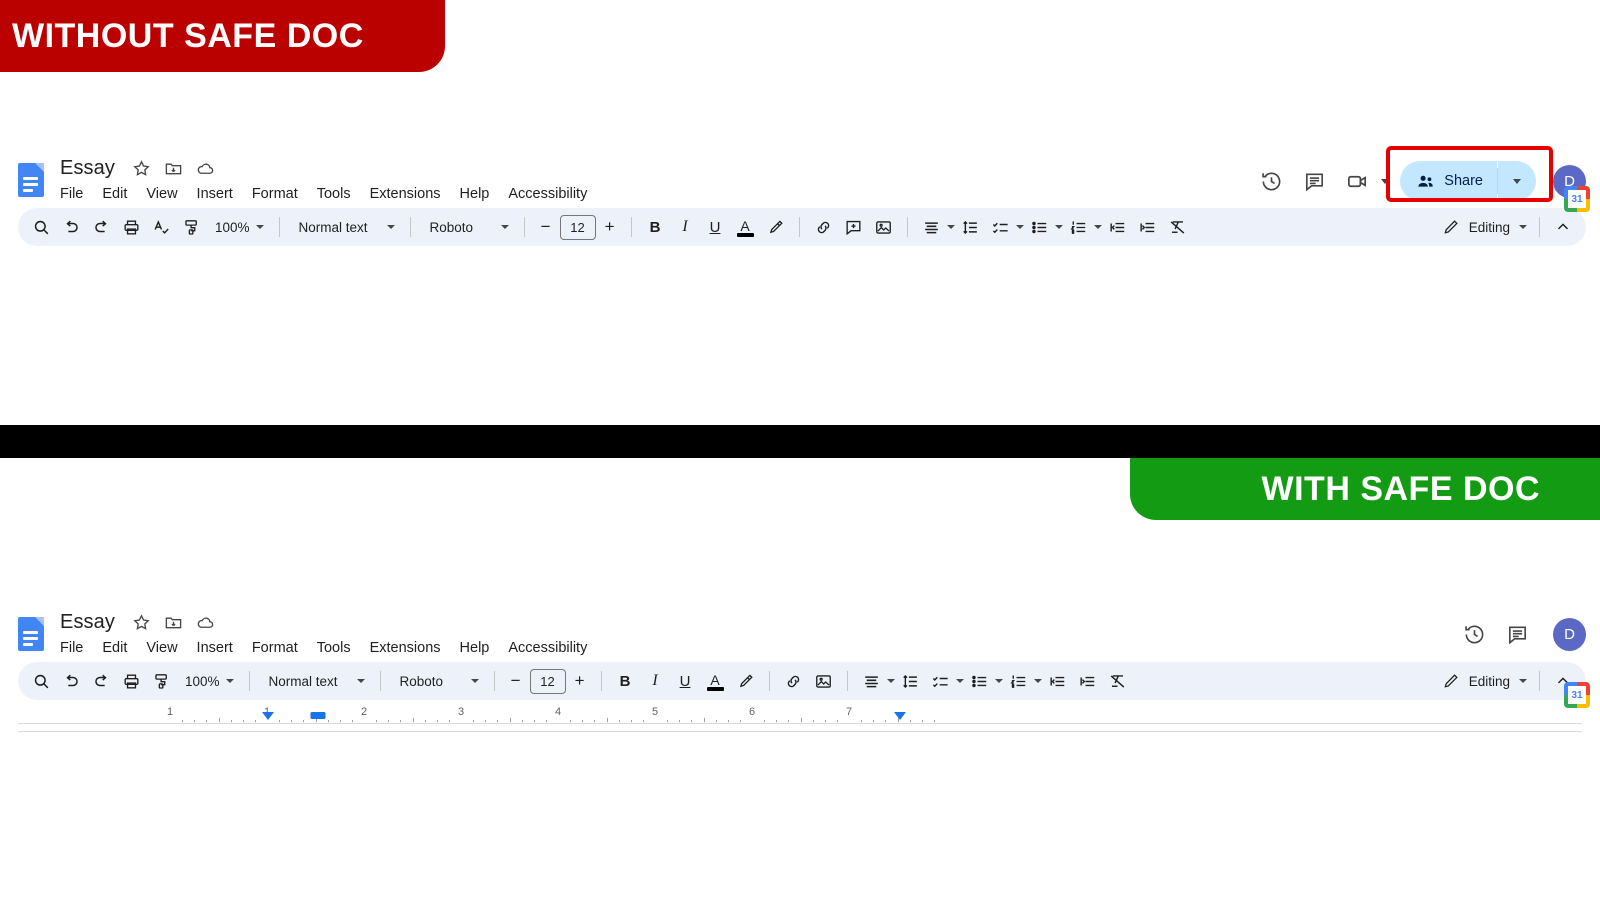 The width and height of the screenshot is (1600, 900). What do you see at coordinates (547, 648) in the screenshot?
I see `menu-item-accessibility: Accessibility` at bounding box center [547, 648].